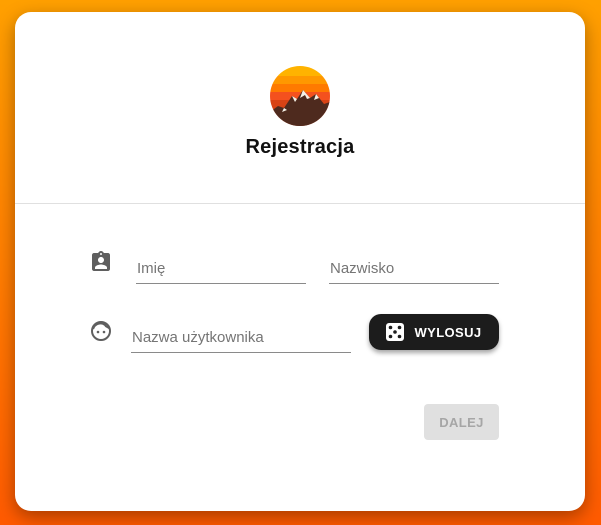 The height and width of the screenshot is (525, 601). Describe the element at coordinates (101, 331) in the screenshot. I see `face-icon` at that location.